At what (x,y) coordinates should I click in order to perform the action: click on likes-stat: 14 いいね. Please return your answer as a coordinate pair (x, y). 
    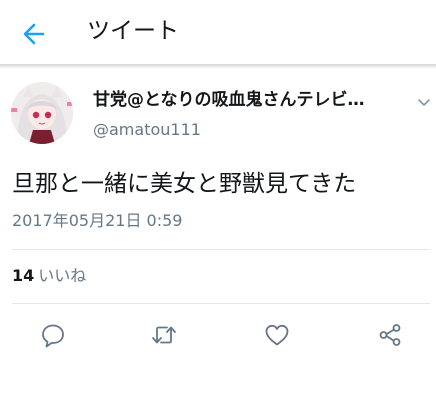
    Looking at the image, I should click on (49, 276).